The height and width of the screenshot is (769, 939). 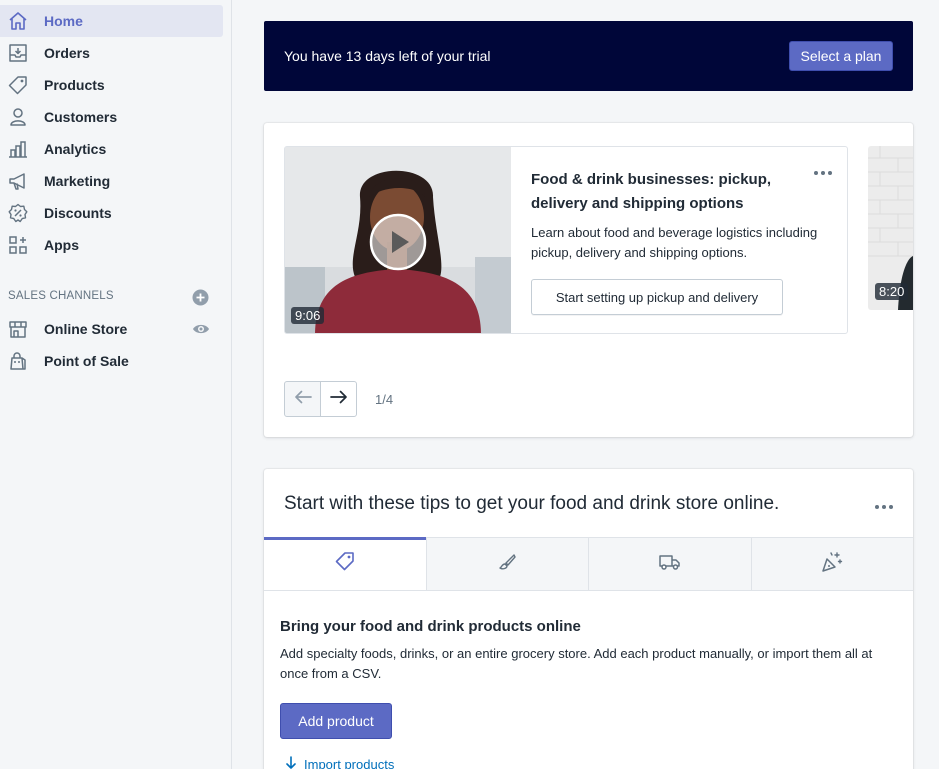 I want to click on person-icon, so click(x=18, y=117).